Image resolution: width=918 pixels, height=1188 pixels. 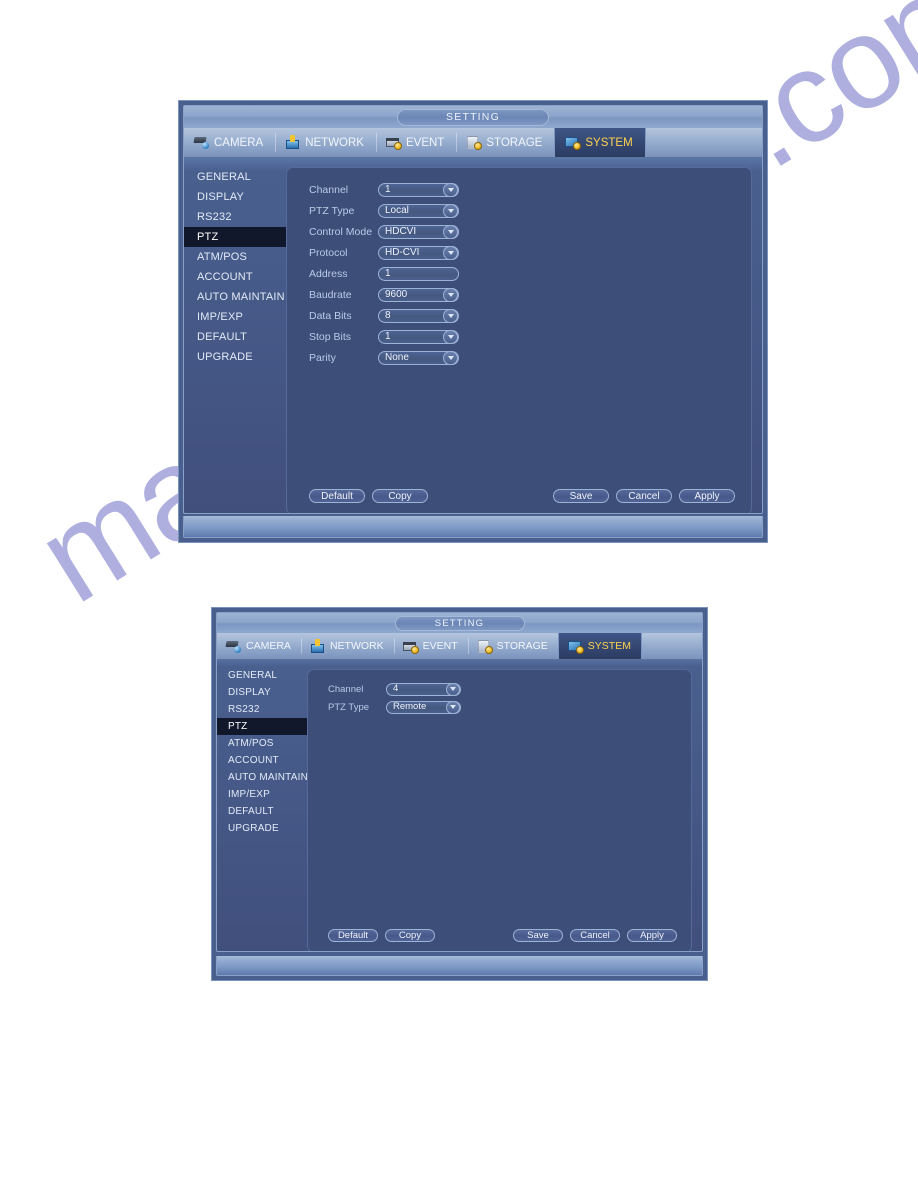 I want to click on stop-bits-select: 1, so click(x=418, y=336).